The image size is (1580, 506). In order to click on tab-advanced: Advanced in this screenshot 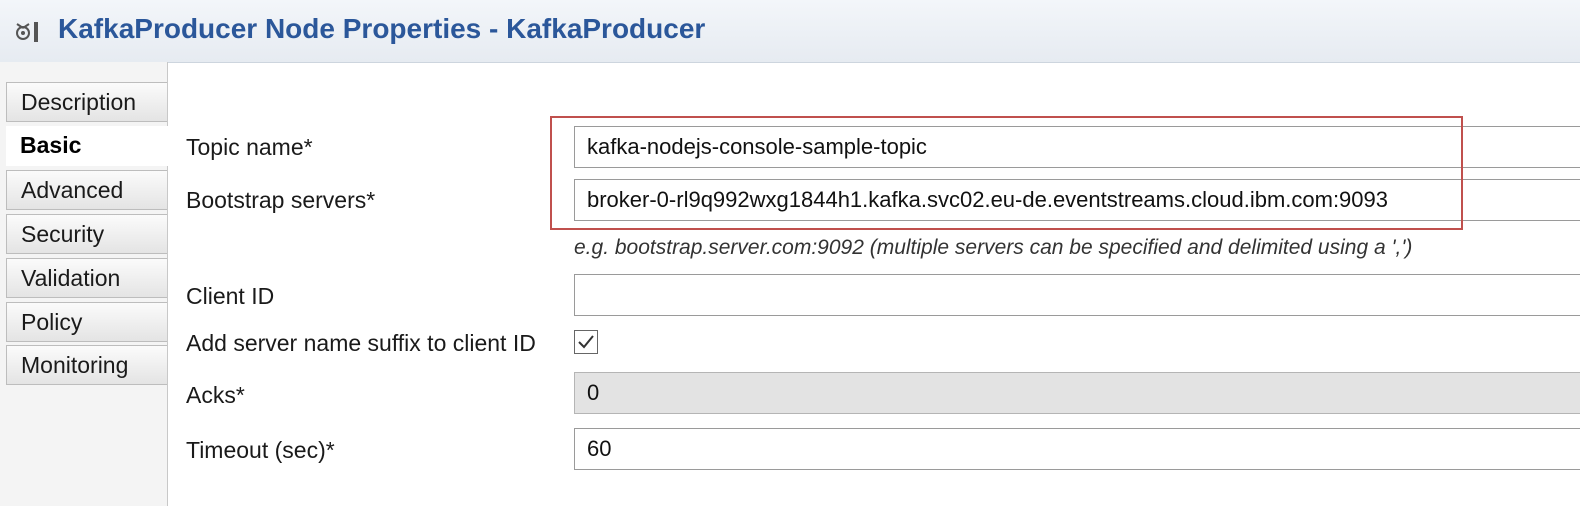, I will do `click(86, 190)`.